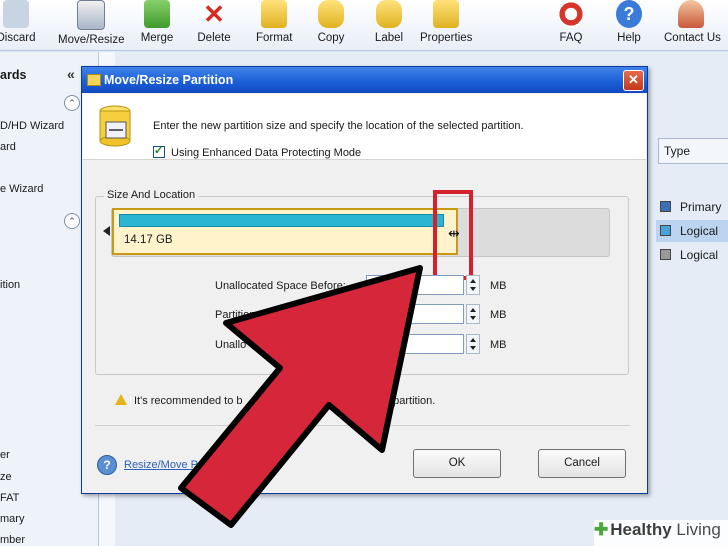  What do you see at coordinates (157, 14) in the screenshot?
I see `merge-icon` at bounding box center [157, 14].